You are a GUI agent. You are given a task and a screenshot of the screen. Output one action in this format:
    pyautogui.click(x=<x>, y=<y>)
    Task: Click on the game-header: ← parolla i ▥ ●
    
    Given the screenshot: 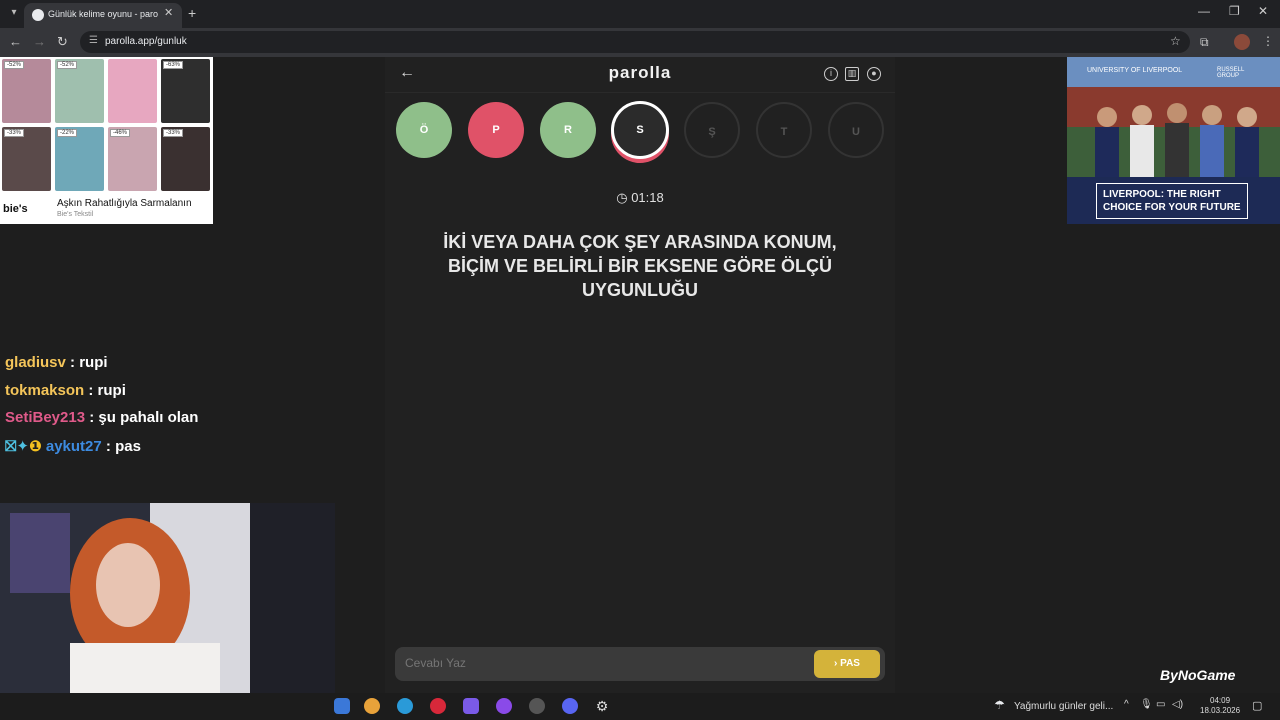 What is the action you would take?
    pyautogui.click(x=640, y=75)
    